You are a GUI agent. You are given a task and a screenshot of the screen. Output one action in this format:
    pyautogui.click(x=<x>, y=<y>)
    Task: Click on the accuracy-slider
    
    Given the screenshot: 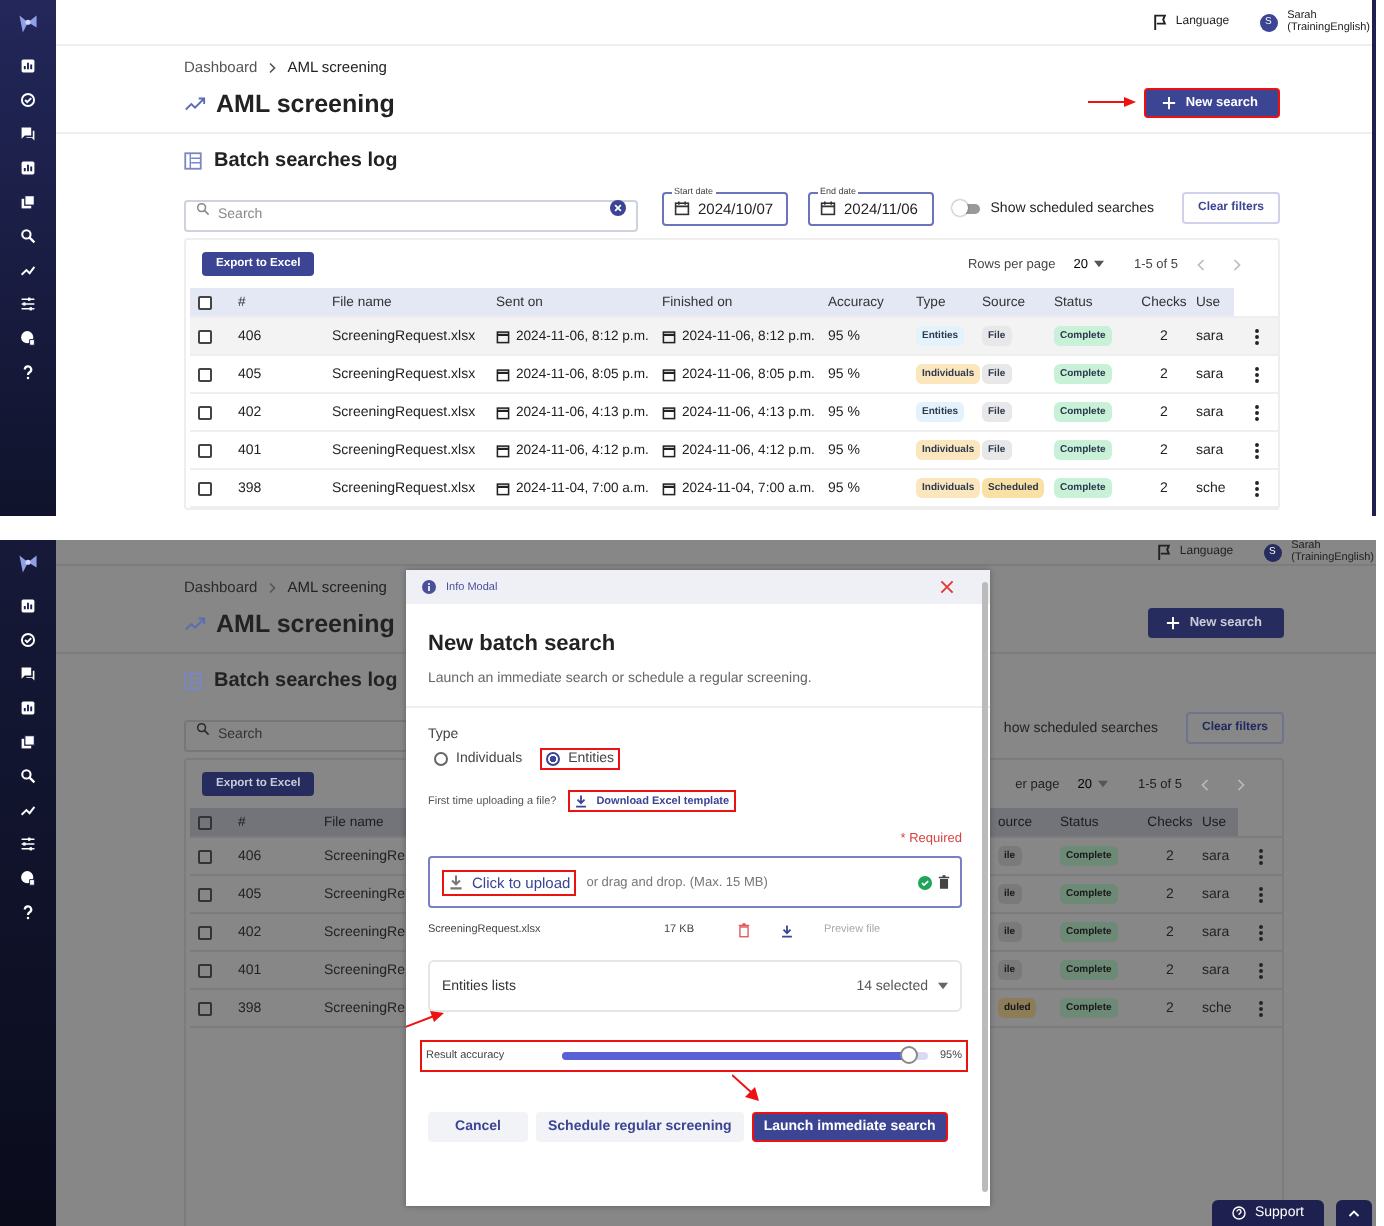 What is the action you would take?
    pyautogui.click(x=745, y=1056)
    